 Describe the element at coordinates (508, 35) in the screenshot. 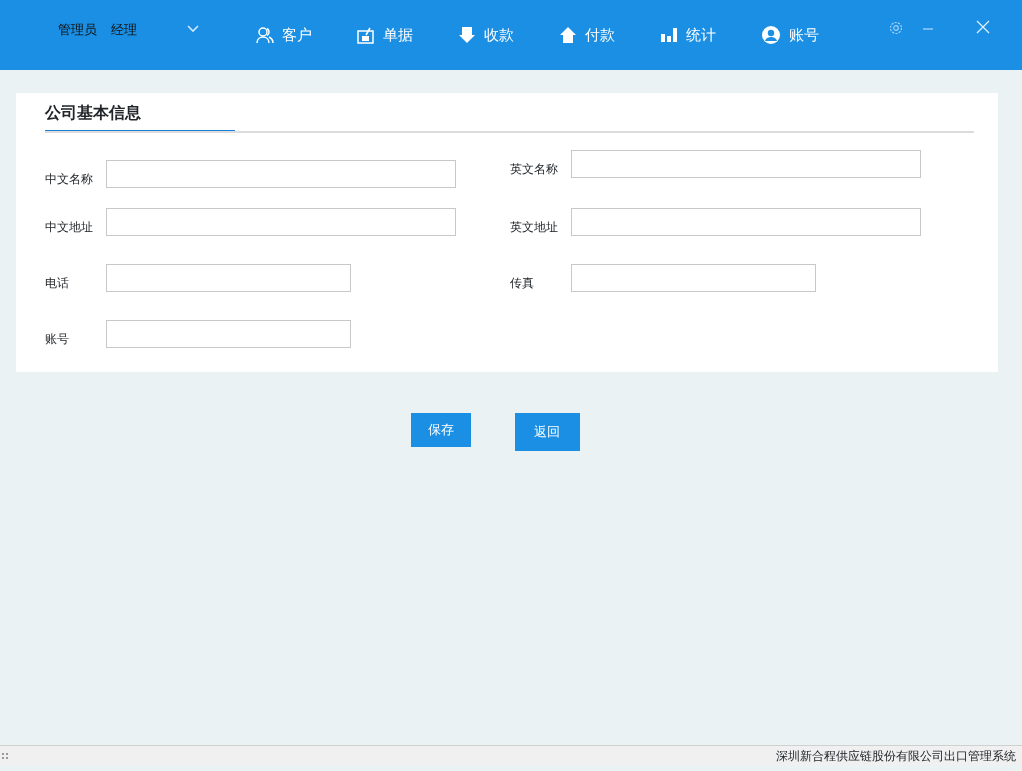

I see `nav-tab: 收款` at that location.